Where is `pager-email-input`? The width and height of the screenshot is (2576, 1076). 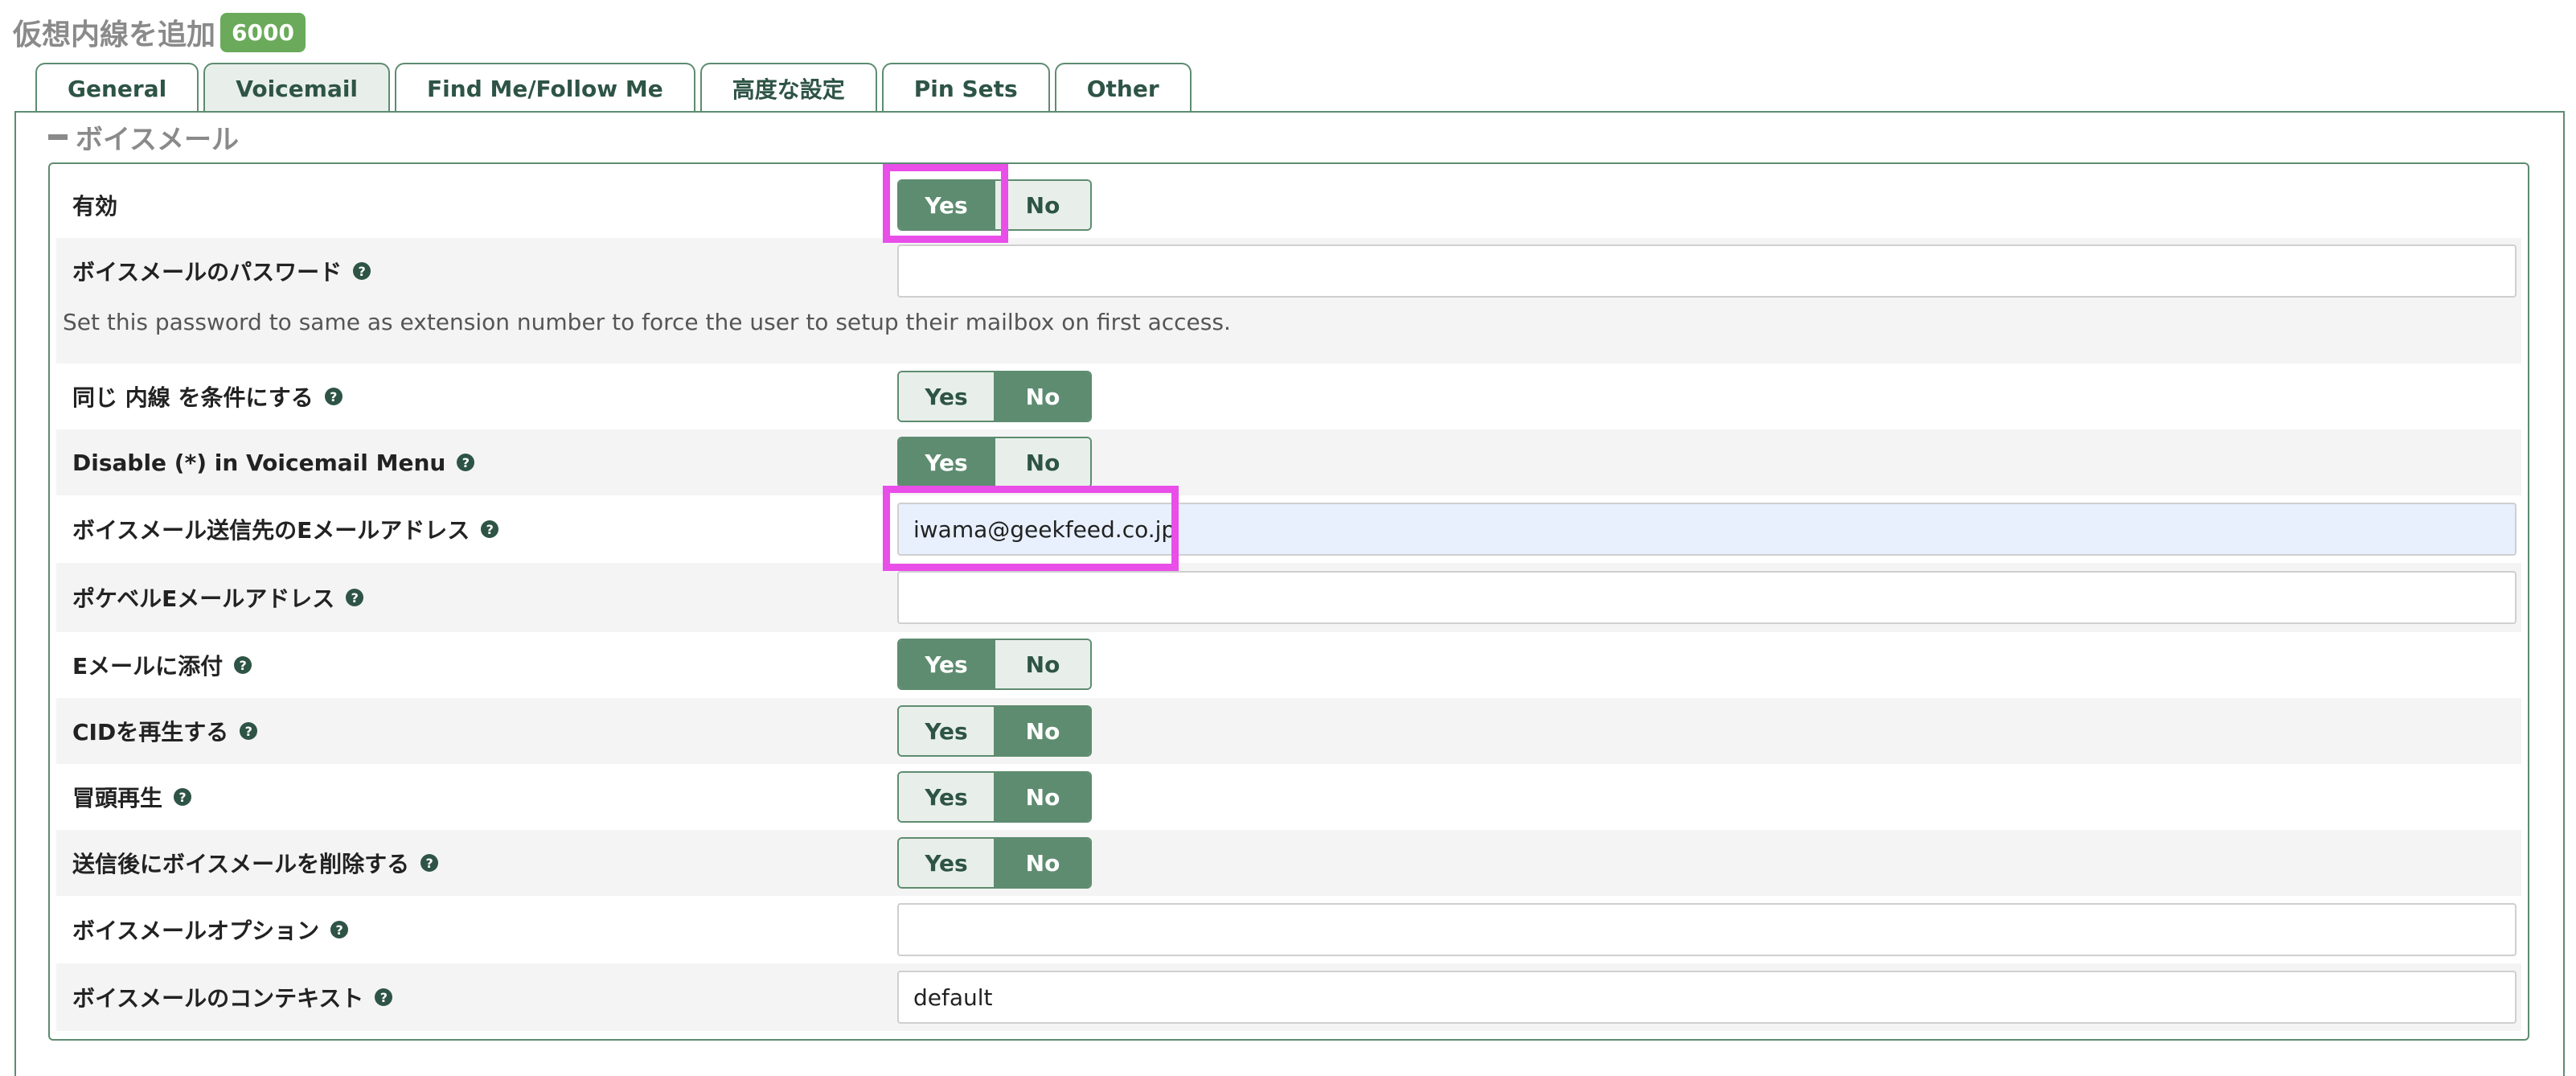 pager-email-input is located at coordinates (1707, 597).